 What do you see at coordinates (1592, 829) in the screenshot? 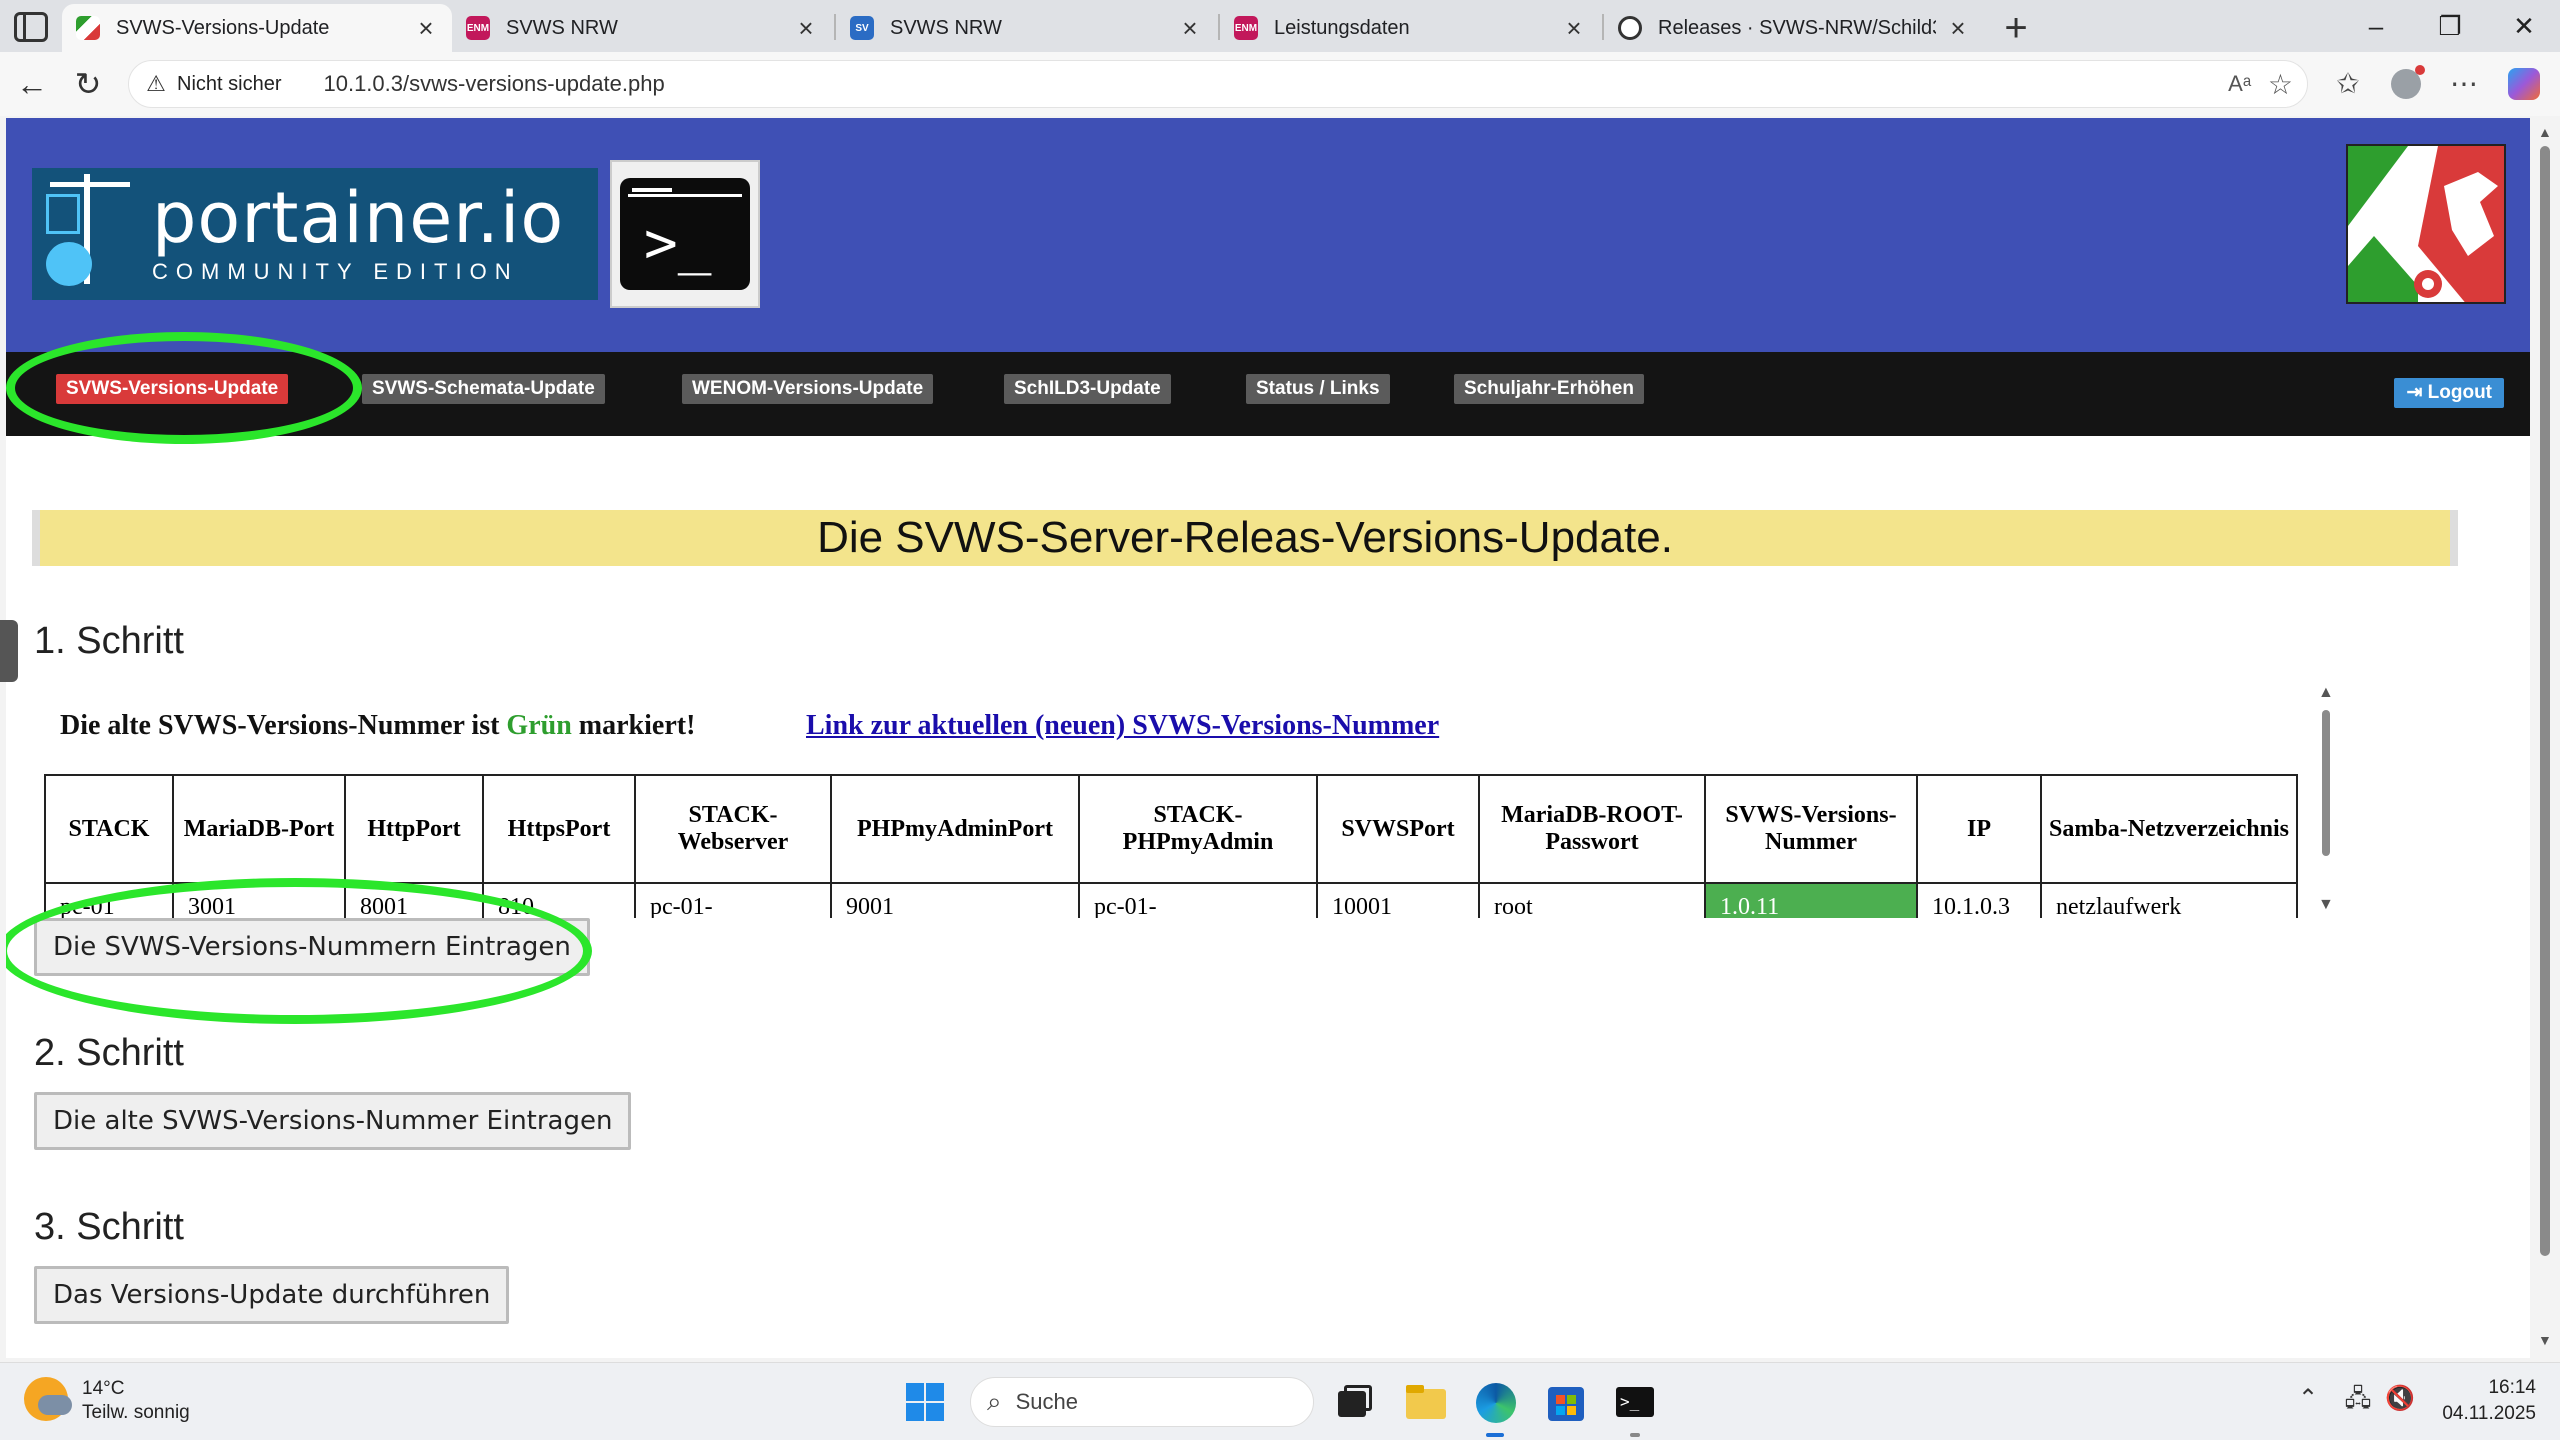
I see `col-mariadb-root-passwort: MariaDB-ROOT-Passwort` at bounding box center [1592, 829].